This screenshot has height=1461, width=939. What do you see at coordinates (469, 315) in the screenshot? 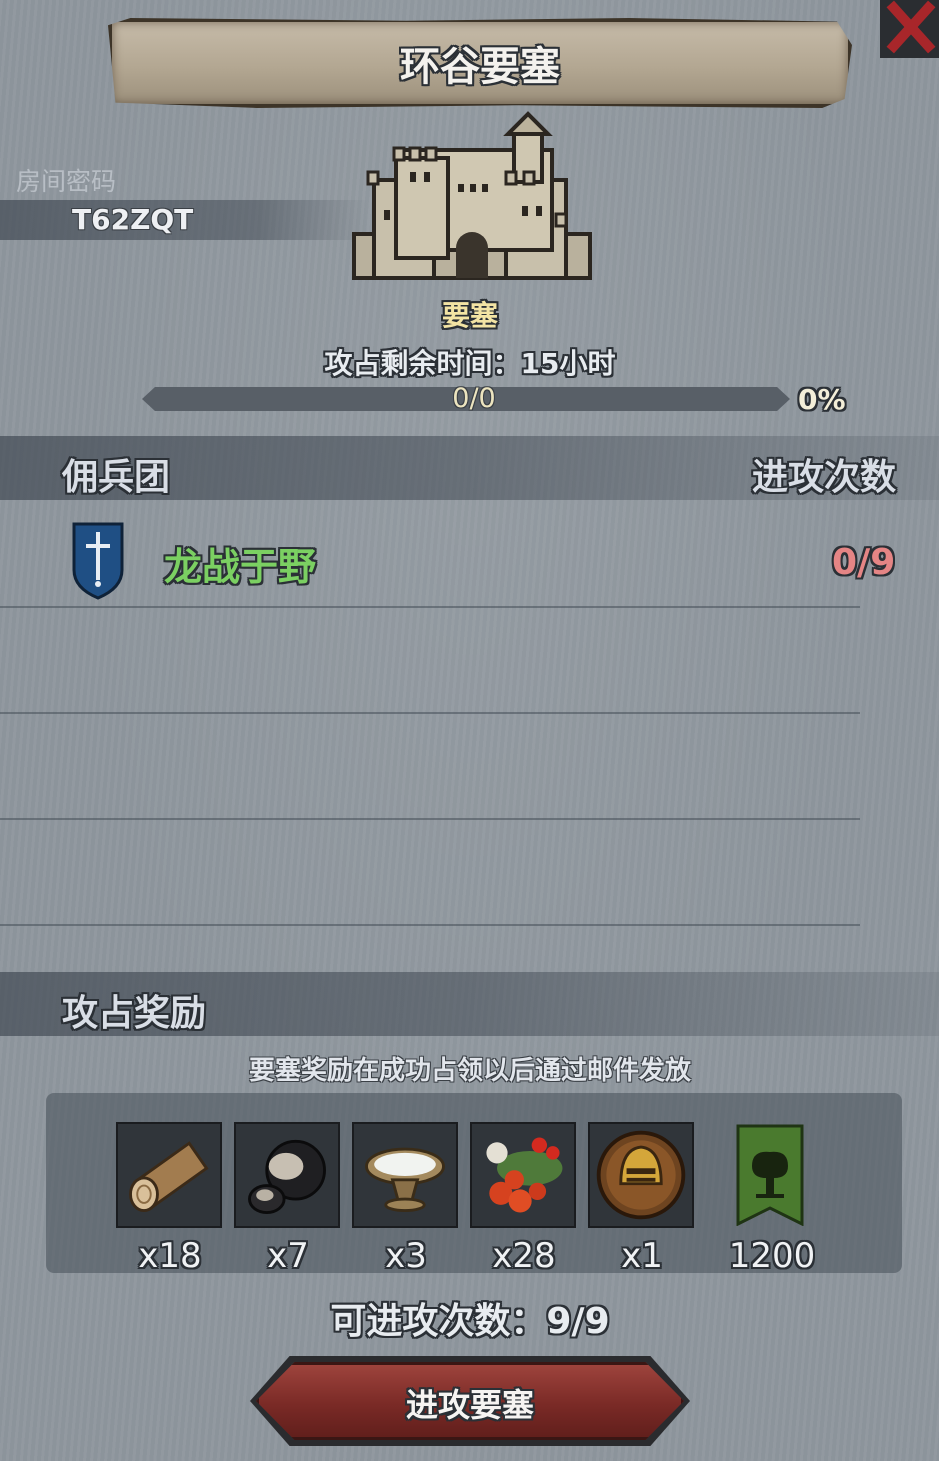
I see `fortress-type-label: 要塞` at bounding box center [469, 315].